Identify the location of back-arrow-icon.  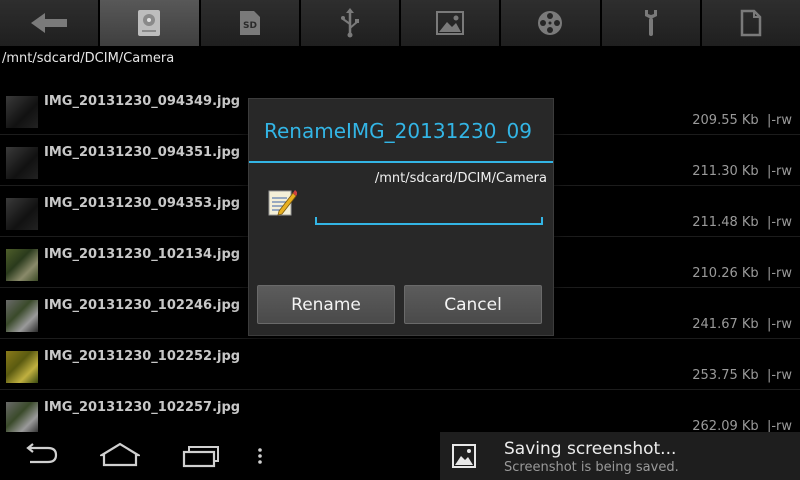
(49, 23).